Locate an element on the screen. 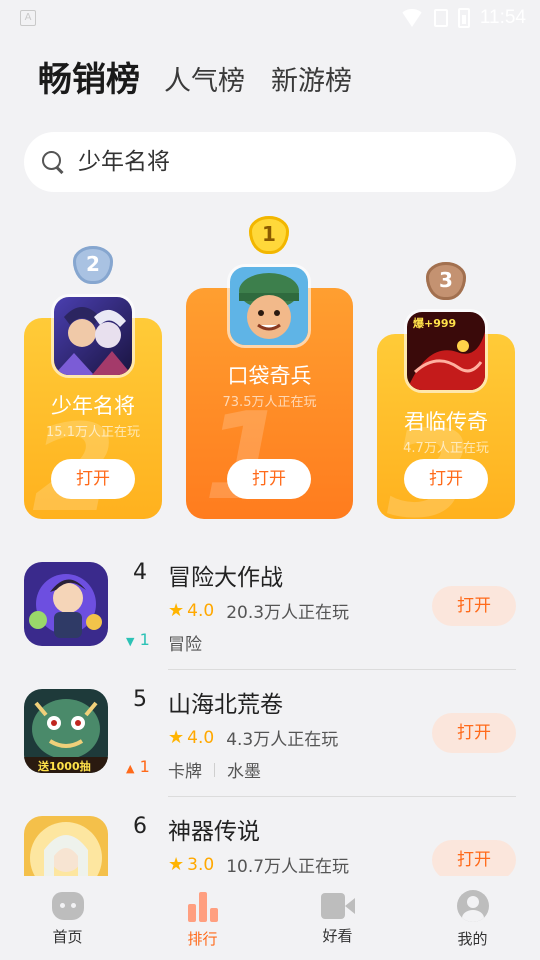  rank-trend: ▲ 1 is located at coordinates (138, 766).